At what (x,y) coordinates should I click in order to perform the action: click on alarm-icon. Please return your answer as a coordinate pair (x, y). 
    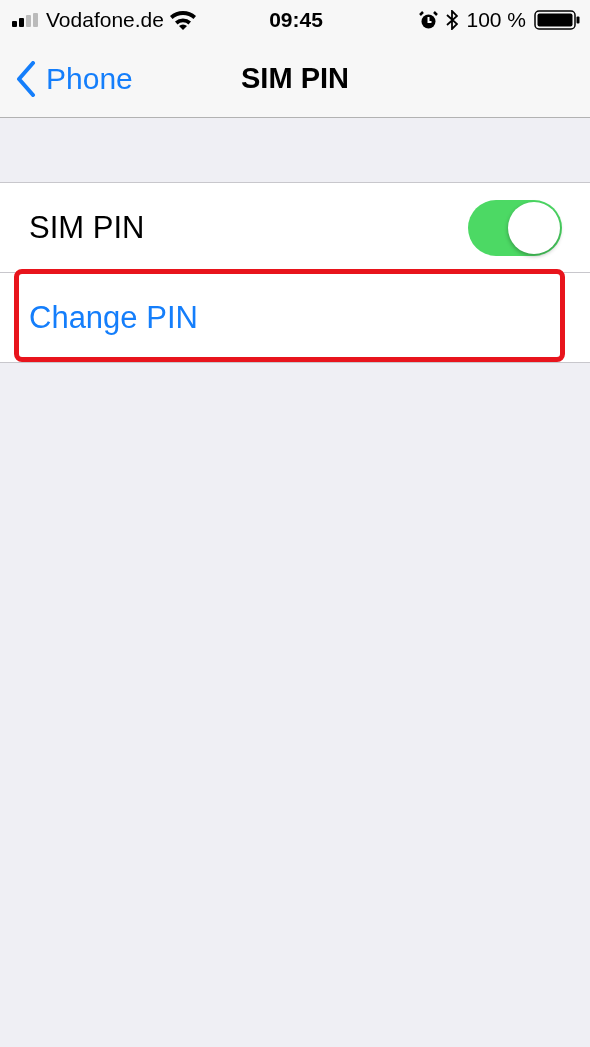
    Looking at the image, I should click on (429, 20).